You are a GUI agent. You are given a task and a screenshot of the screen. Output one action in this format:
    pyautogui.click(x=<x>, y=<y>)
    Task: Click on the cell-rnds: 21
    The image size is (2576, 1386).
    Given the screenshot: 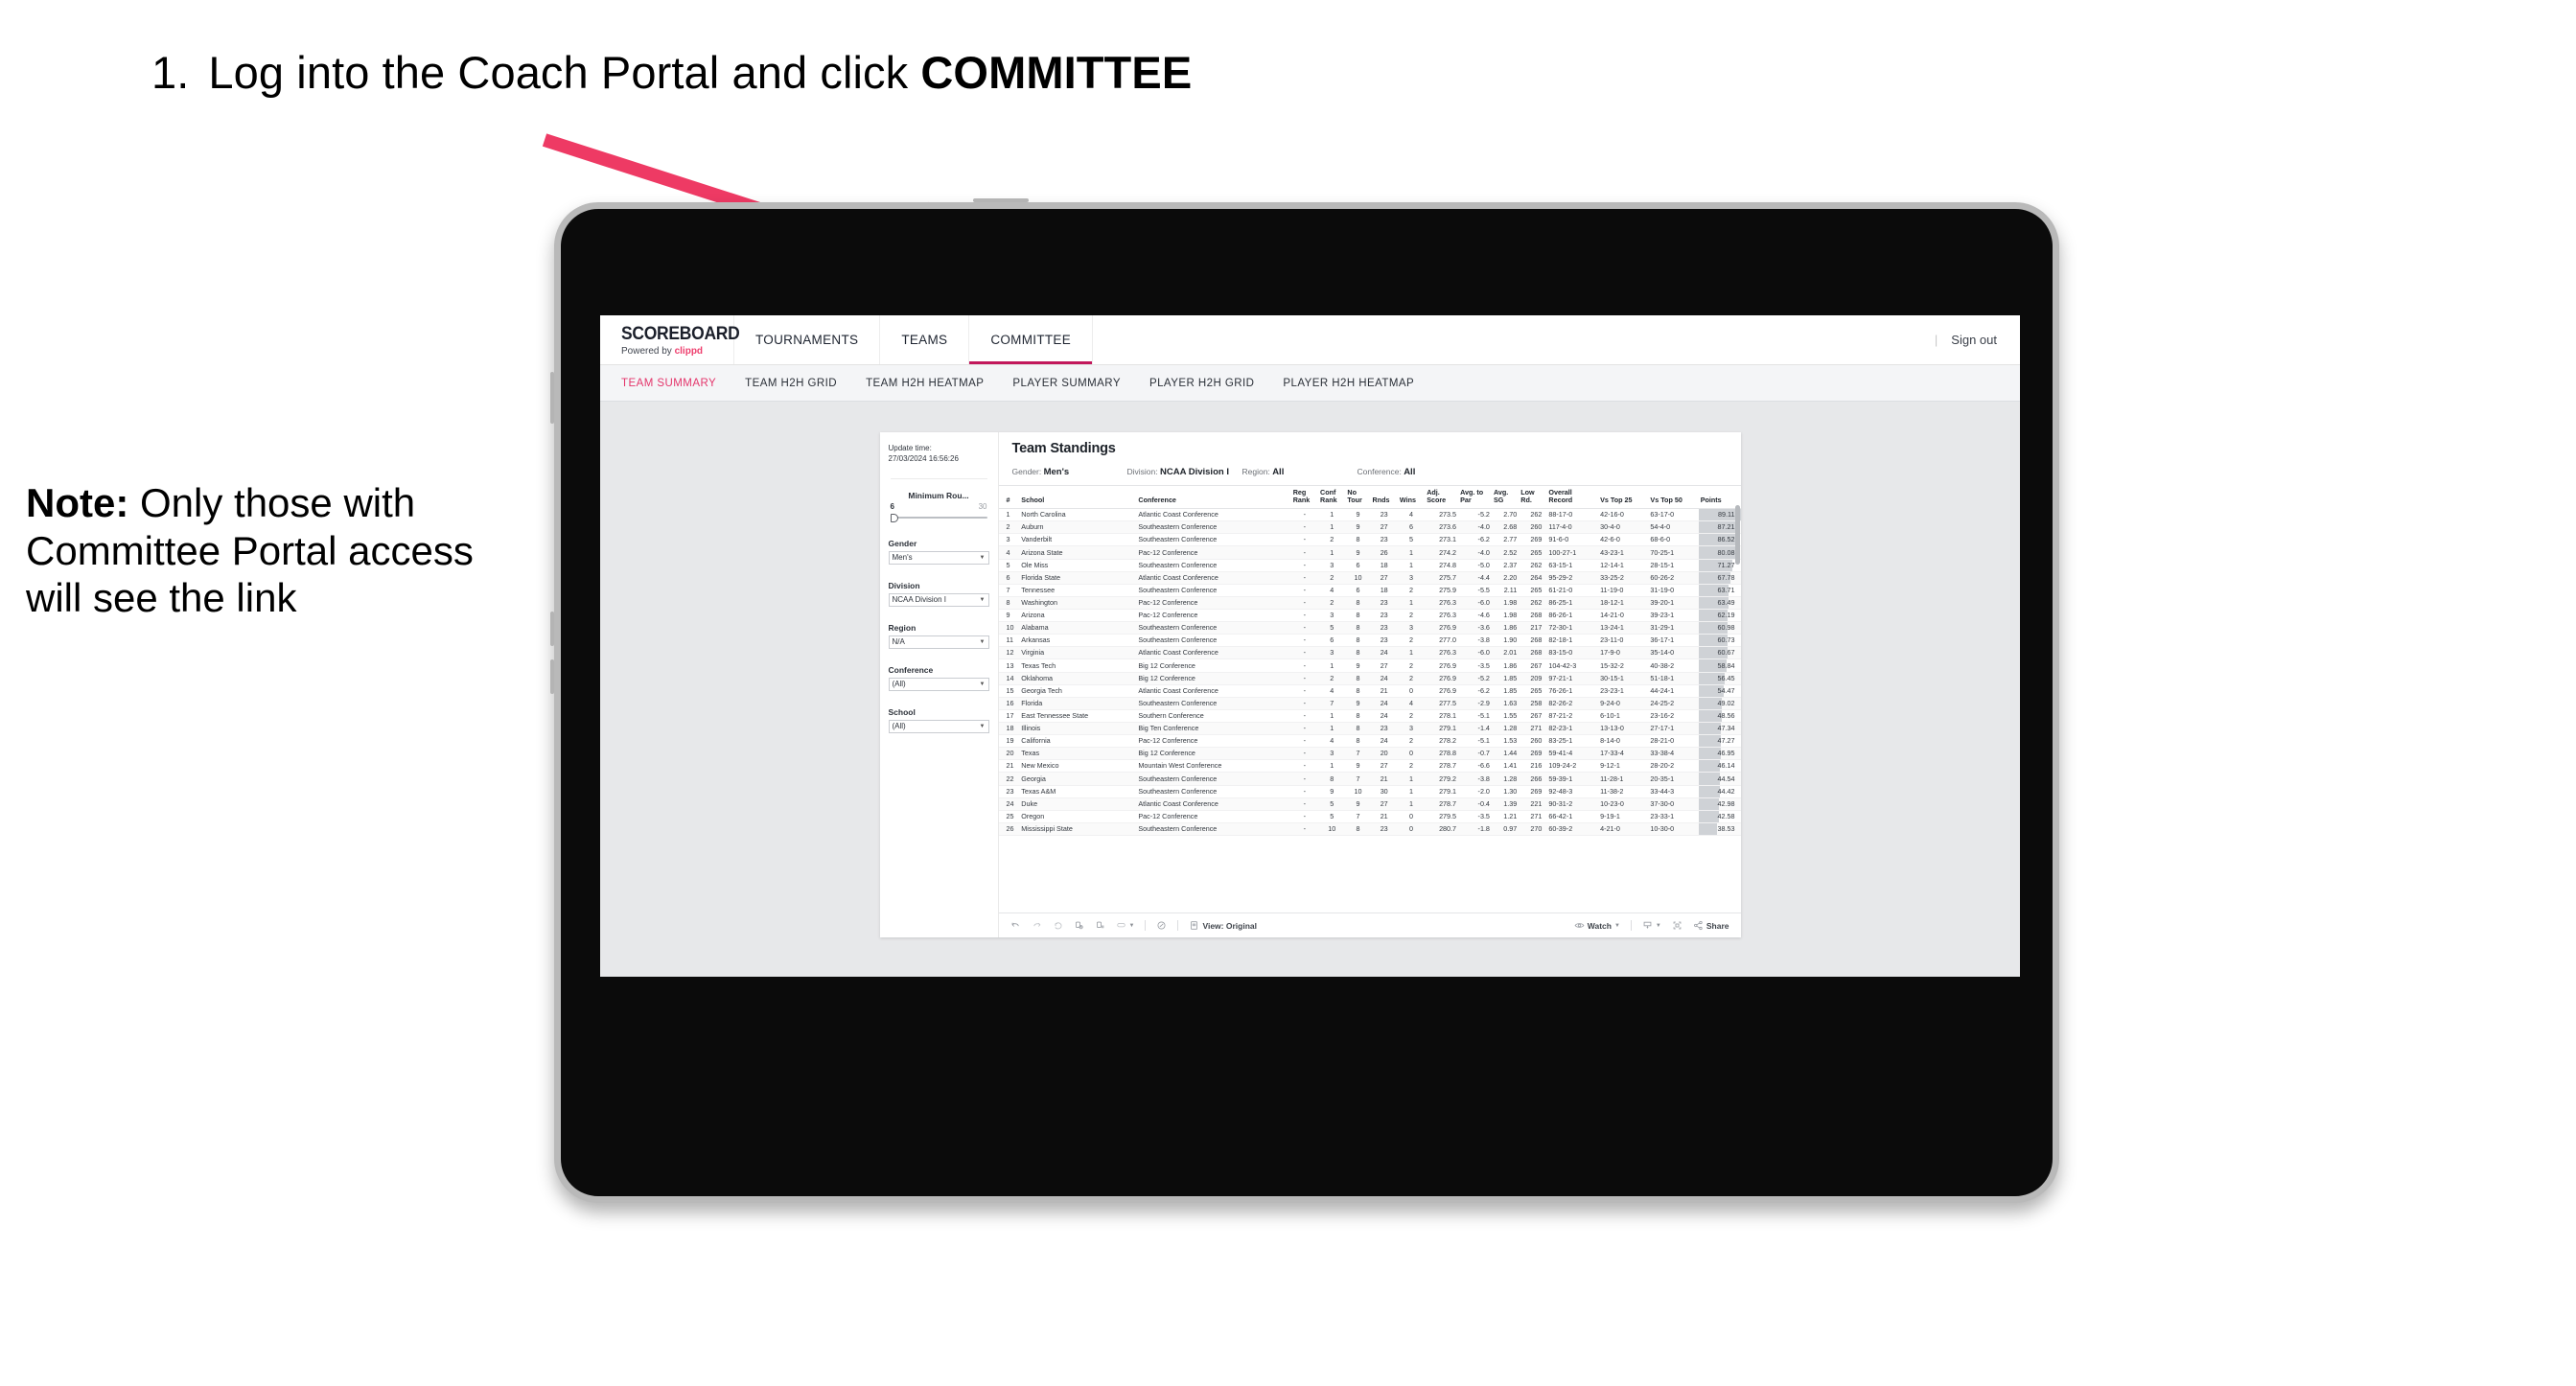 What is the action you would take?
    pyautogui.click(x=1384, y=817)
    